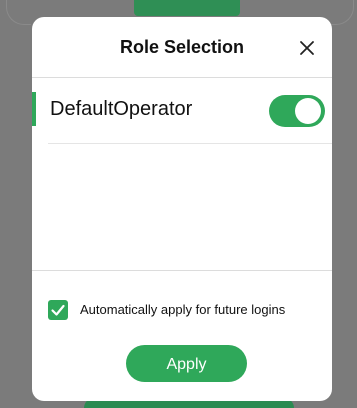  I want to click on role-toggle, so click(297, 111).